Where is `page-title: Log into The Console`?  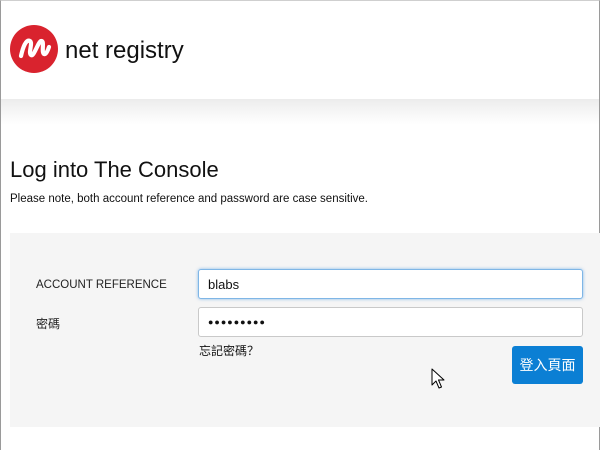
page-title: Log into The Console is located at coordinates (114, 169).